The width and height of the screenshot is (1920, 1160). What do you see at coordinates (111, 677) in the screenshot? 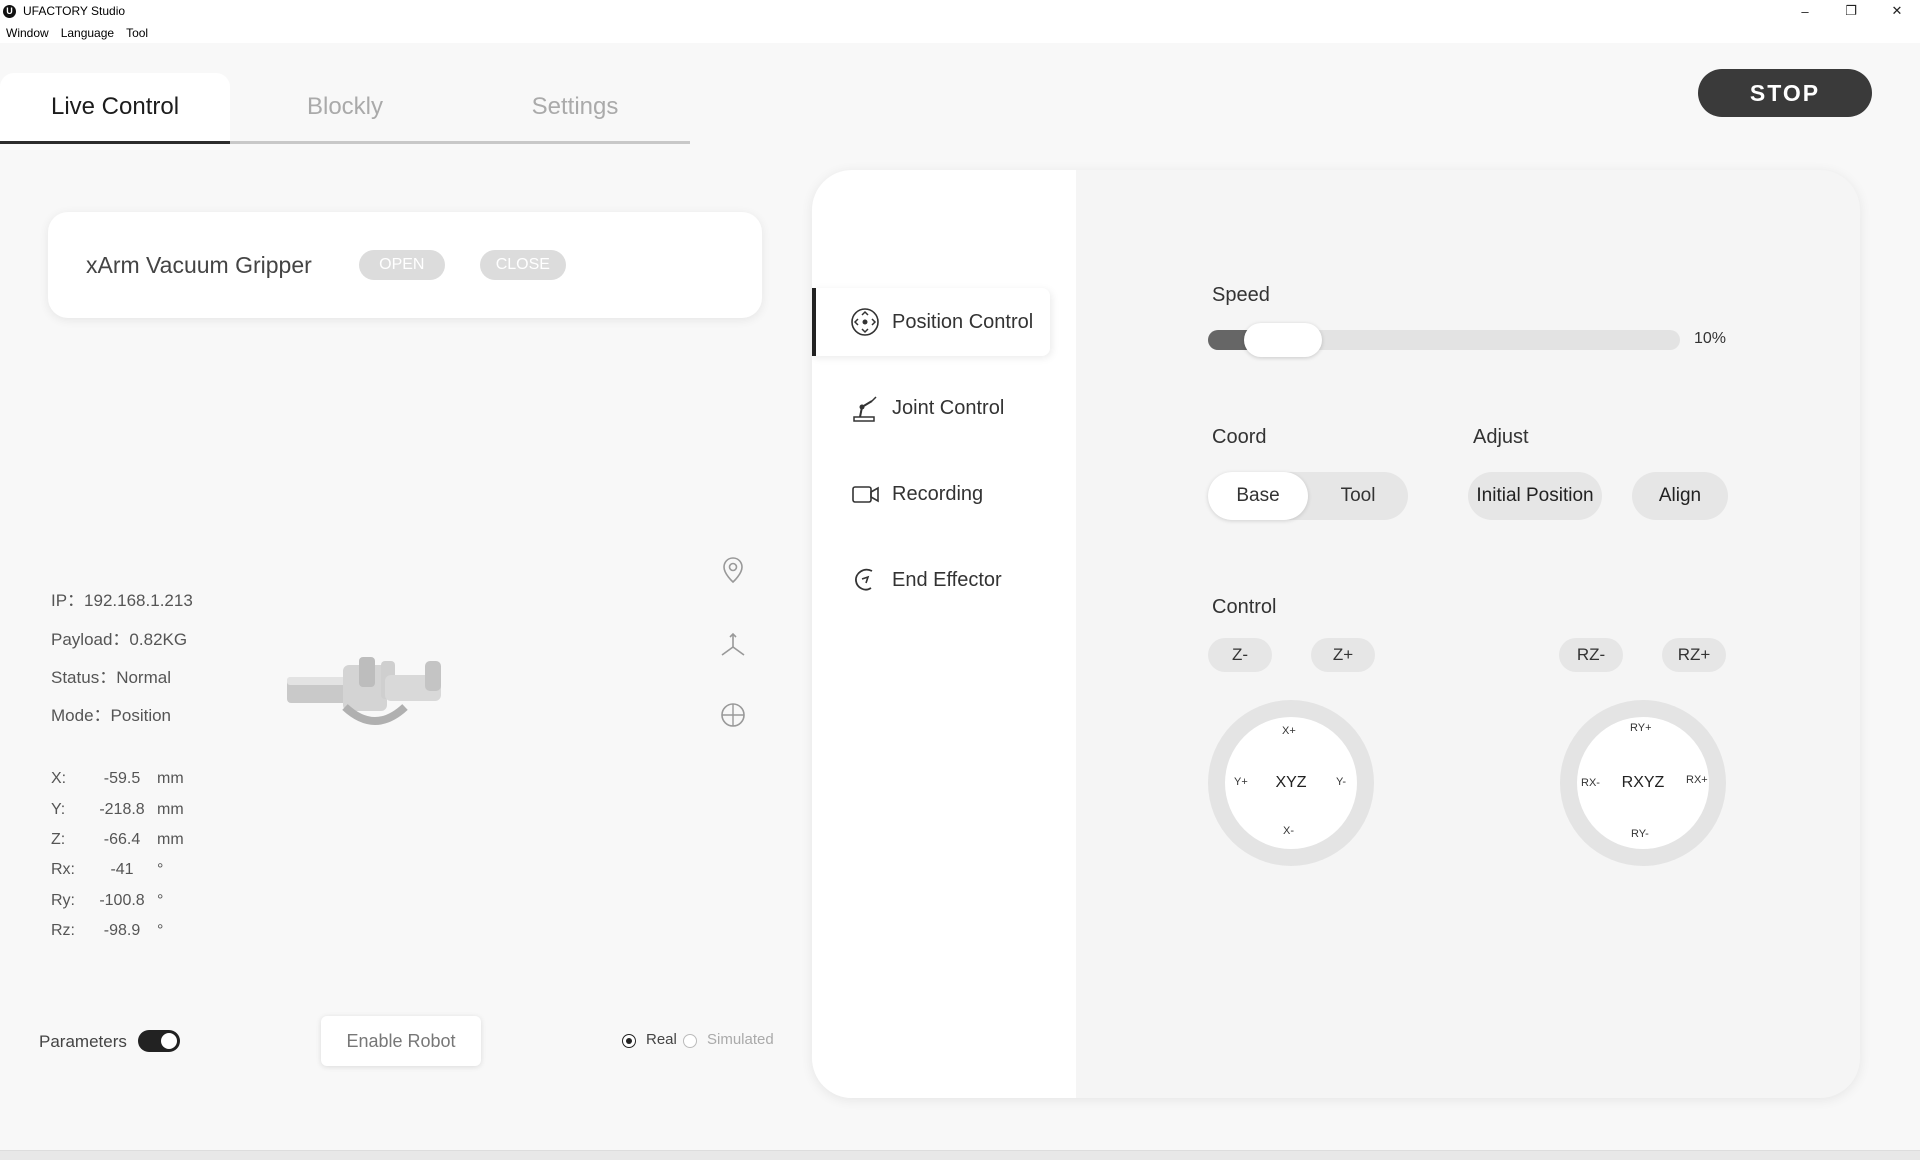
I see `status-info: Status：Normal` at bounding box center [111, 677].